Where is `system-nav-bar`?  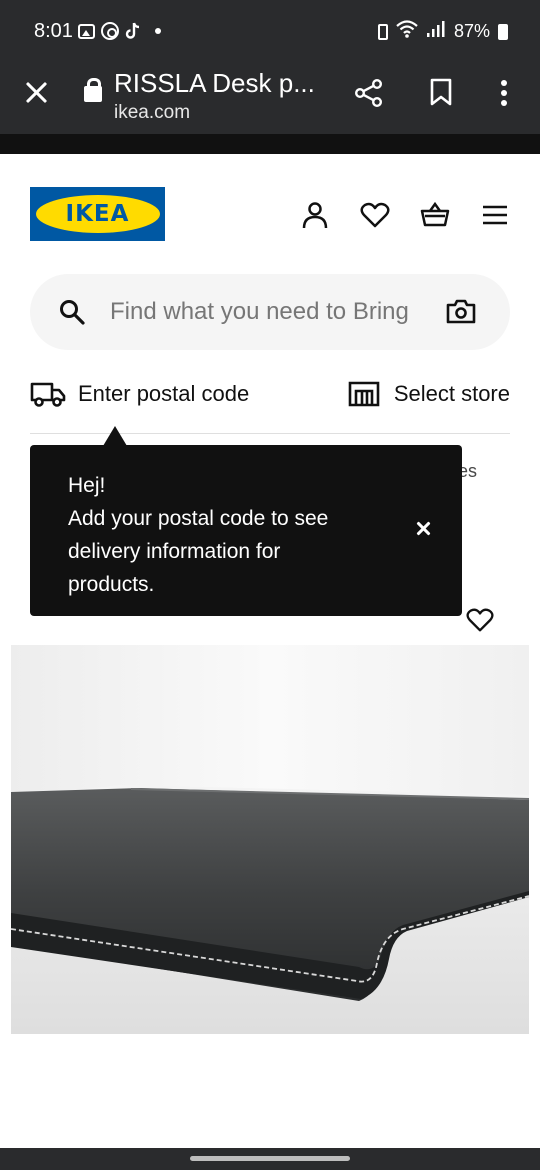
system-nav-bar is located at coordinates (270, 1159).